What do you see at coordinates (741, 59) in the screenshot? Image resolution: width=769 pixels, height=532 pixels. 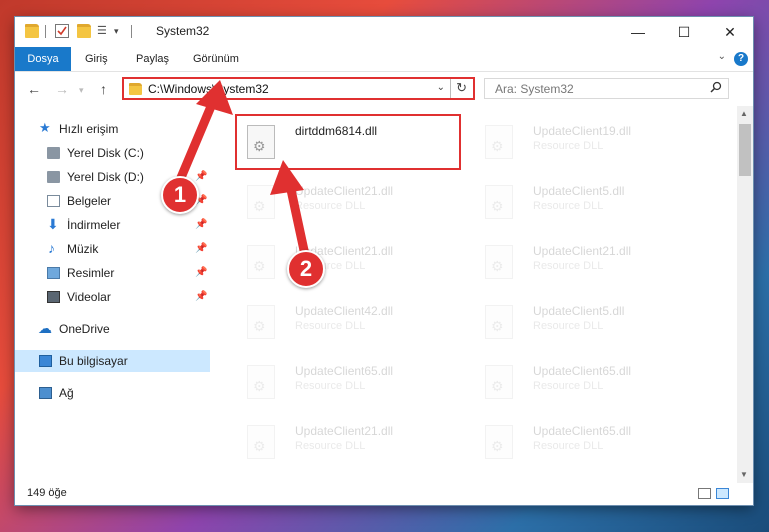 I see `help-icon: ?` at bounding box center [741, 59].